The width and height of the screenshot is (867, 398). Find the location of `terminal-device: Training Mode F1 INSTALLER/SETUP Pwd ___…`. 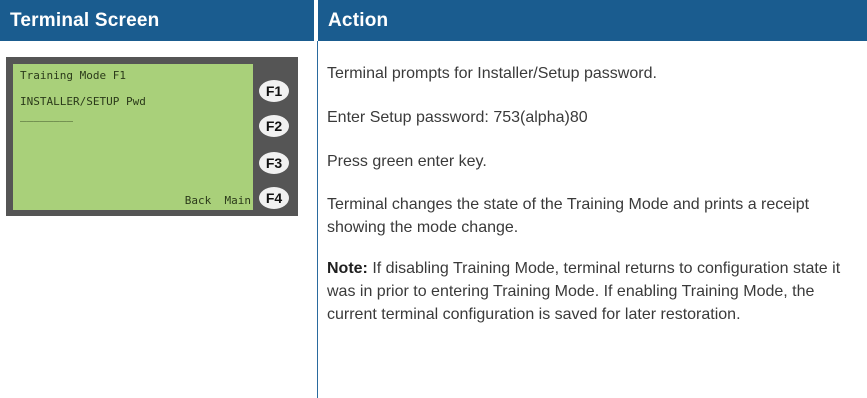

terminal-device: Training Mode F1 INSTALLER/SETUP Pwd ___… is located at coordinates (152, 136).